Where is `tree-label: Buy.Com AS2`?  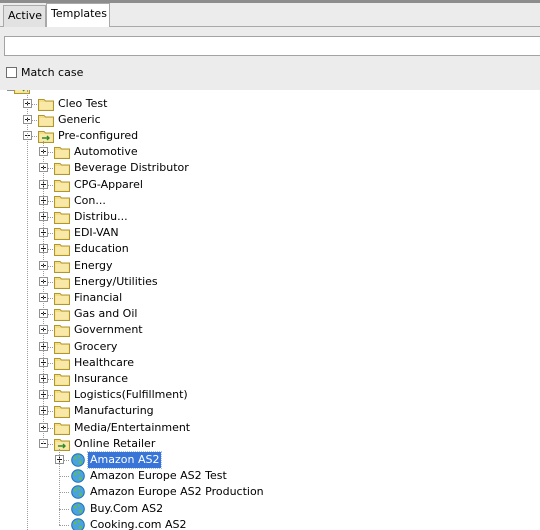 tree-label: Buy.Com AS2 is located at coordinates (127, 508).